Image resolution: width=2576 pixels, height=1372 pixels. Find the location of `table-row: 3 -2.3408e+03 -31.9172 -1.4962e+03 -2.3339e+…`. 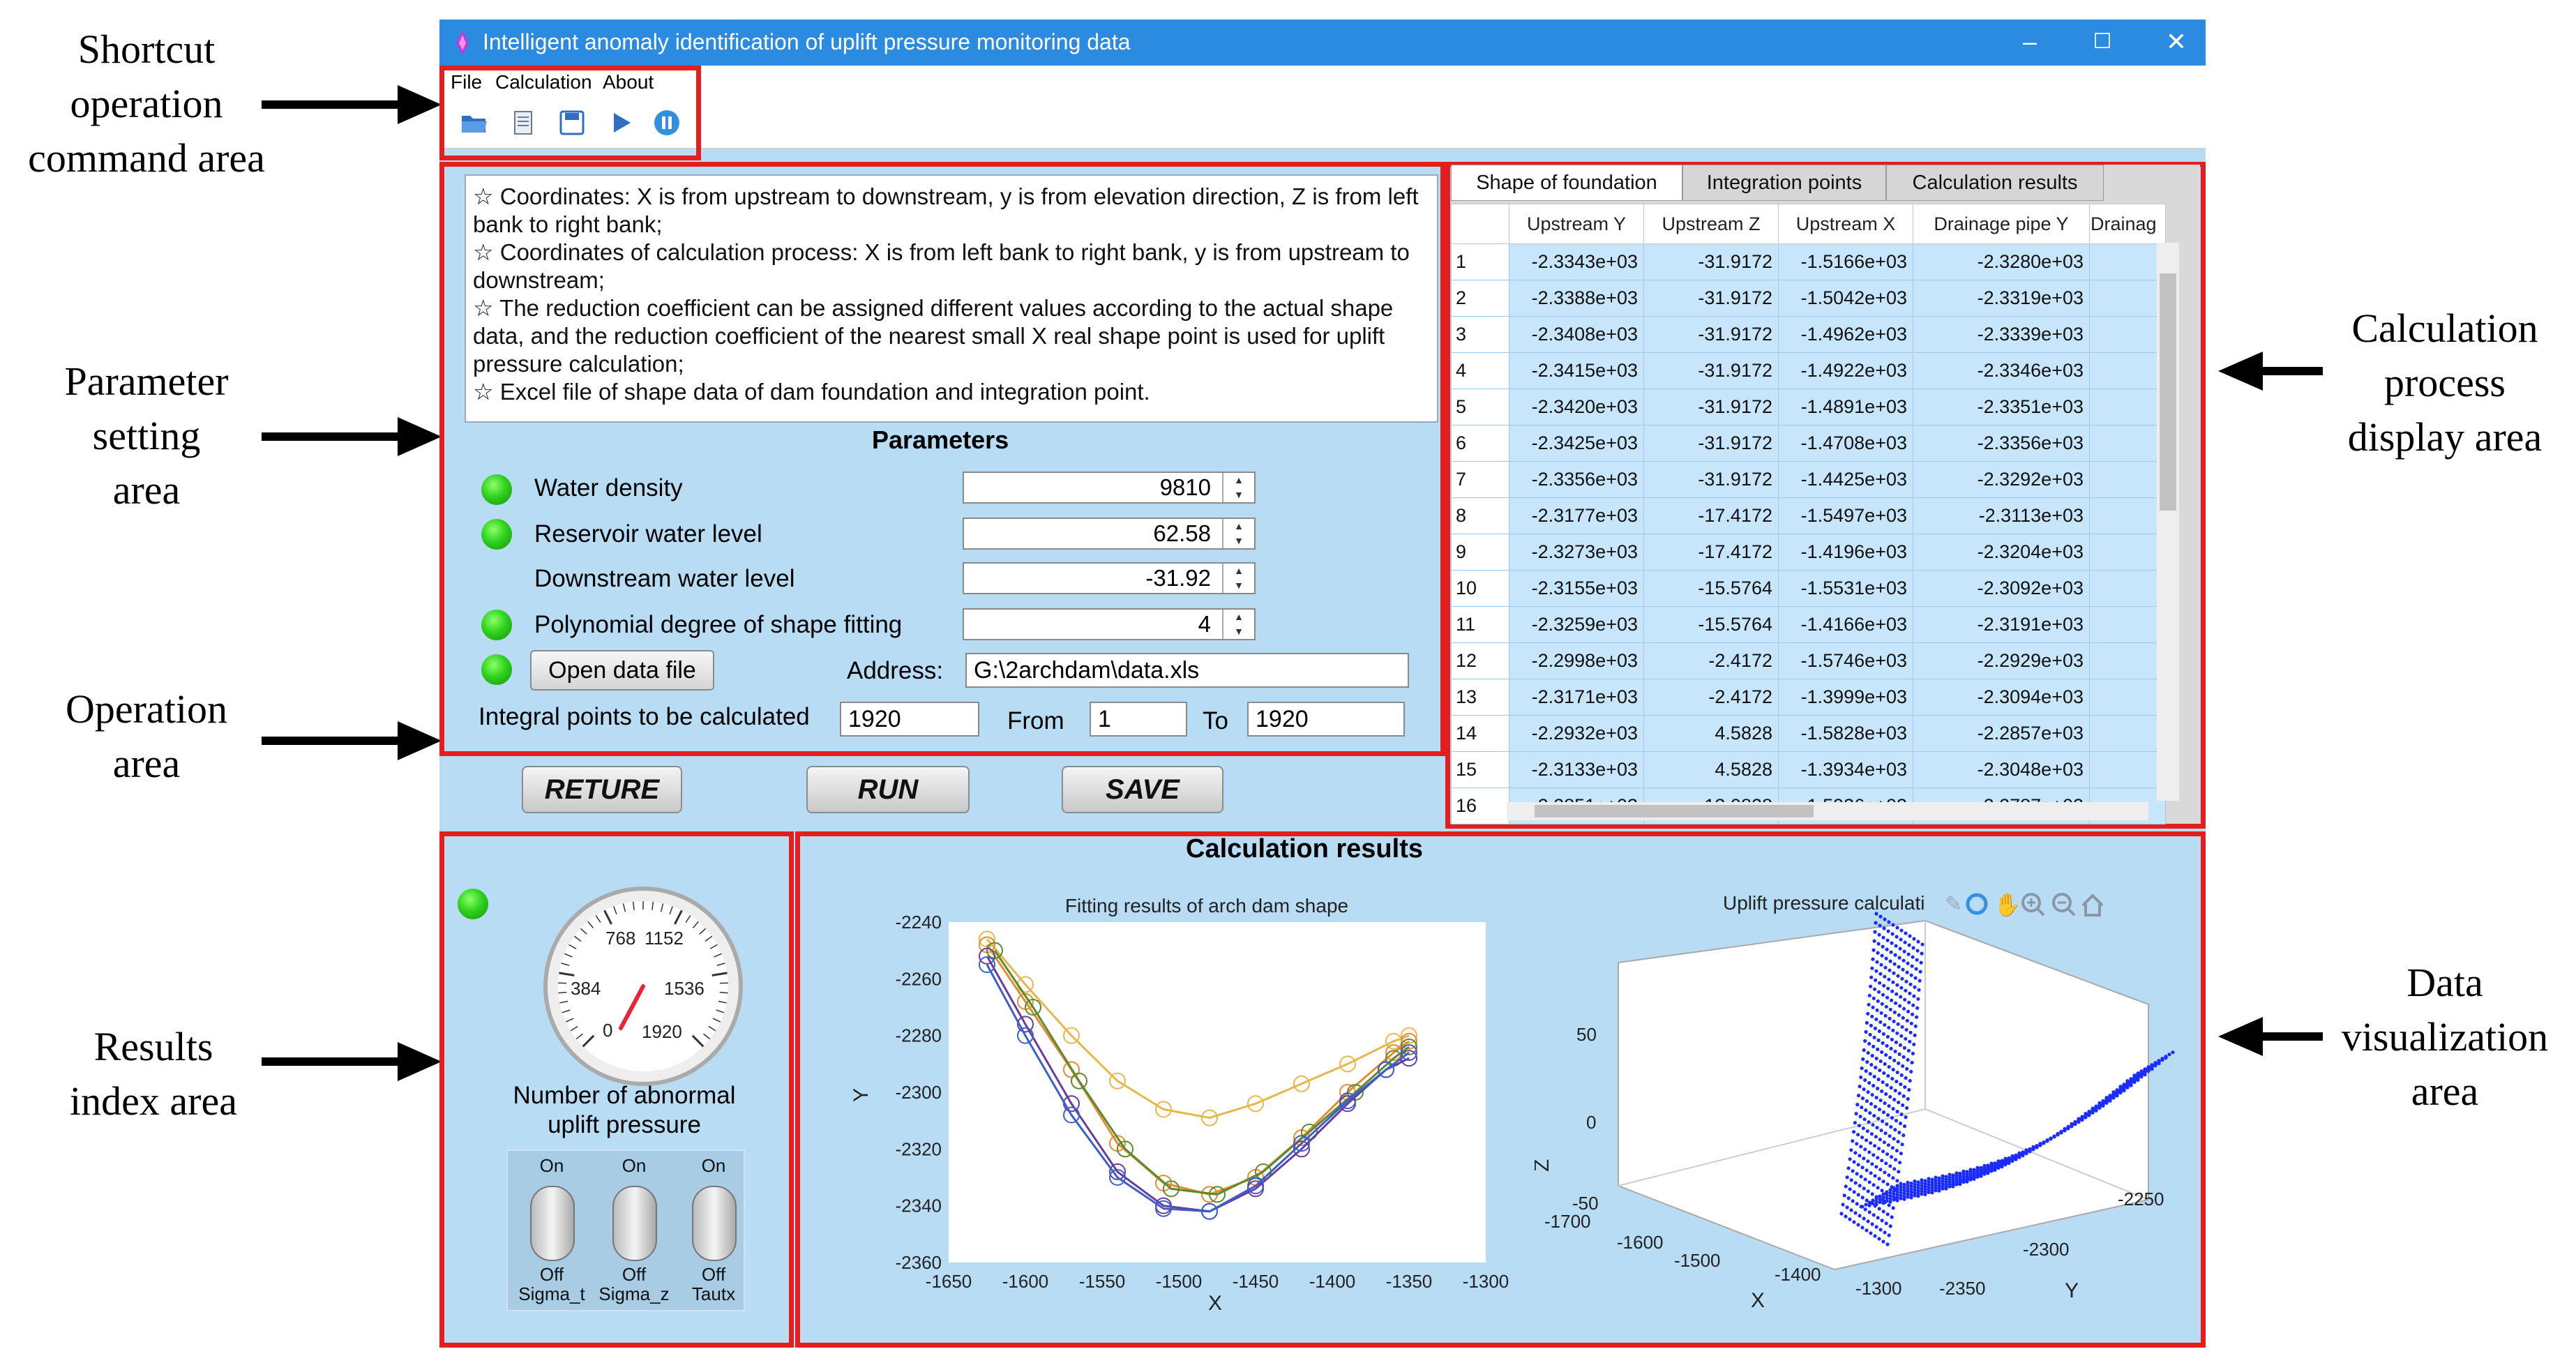

table-row: 3 -2.3408e+03 -31.9172 -1.4962e+03 -2.3339e+… is located at coordinates (1808, 334).